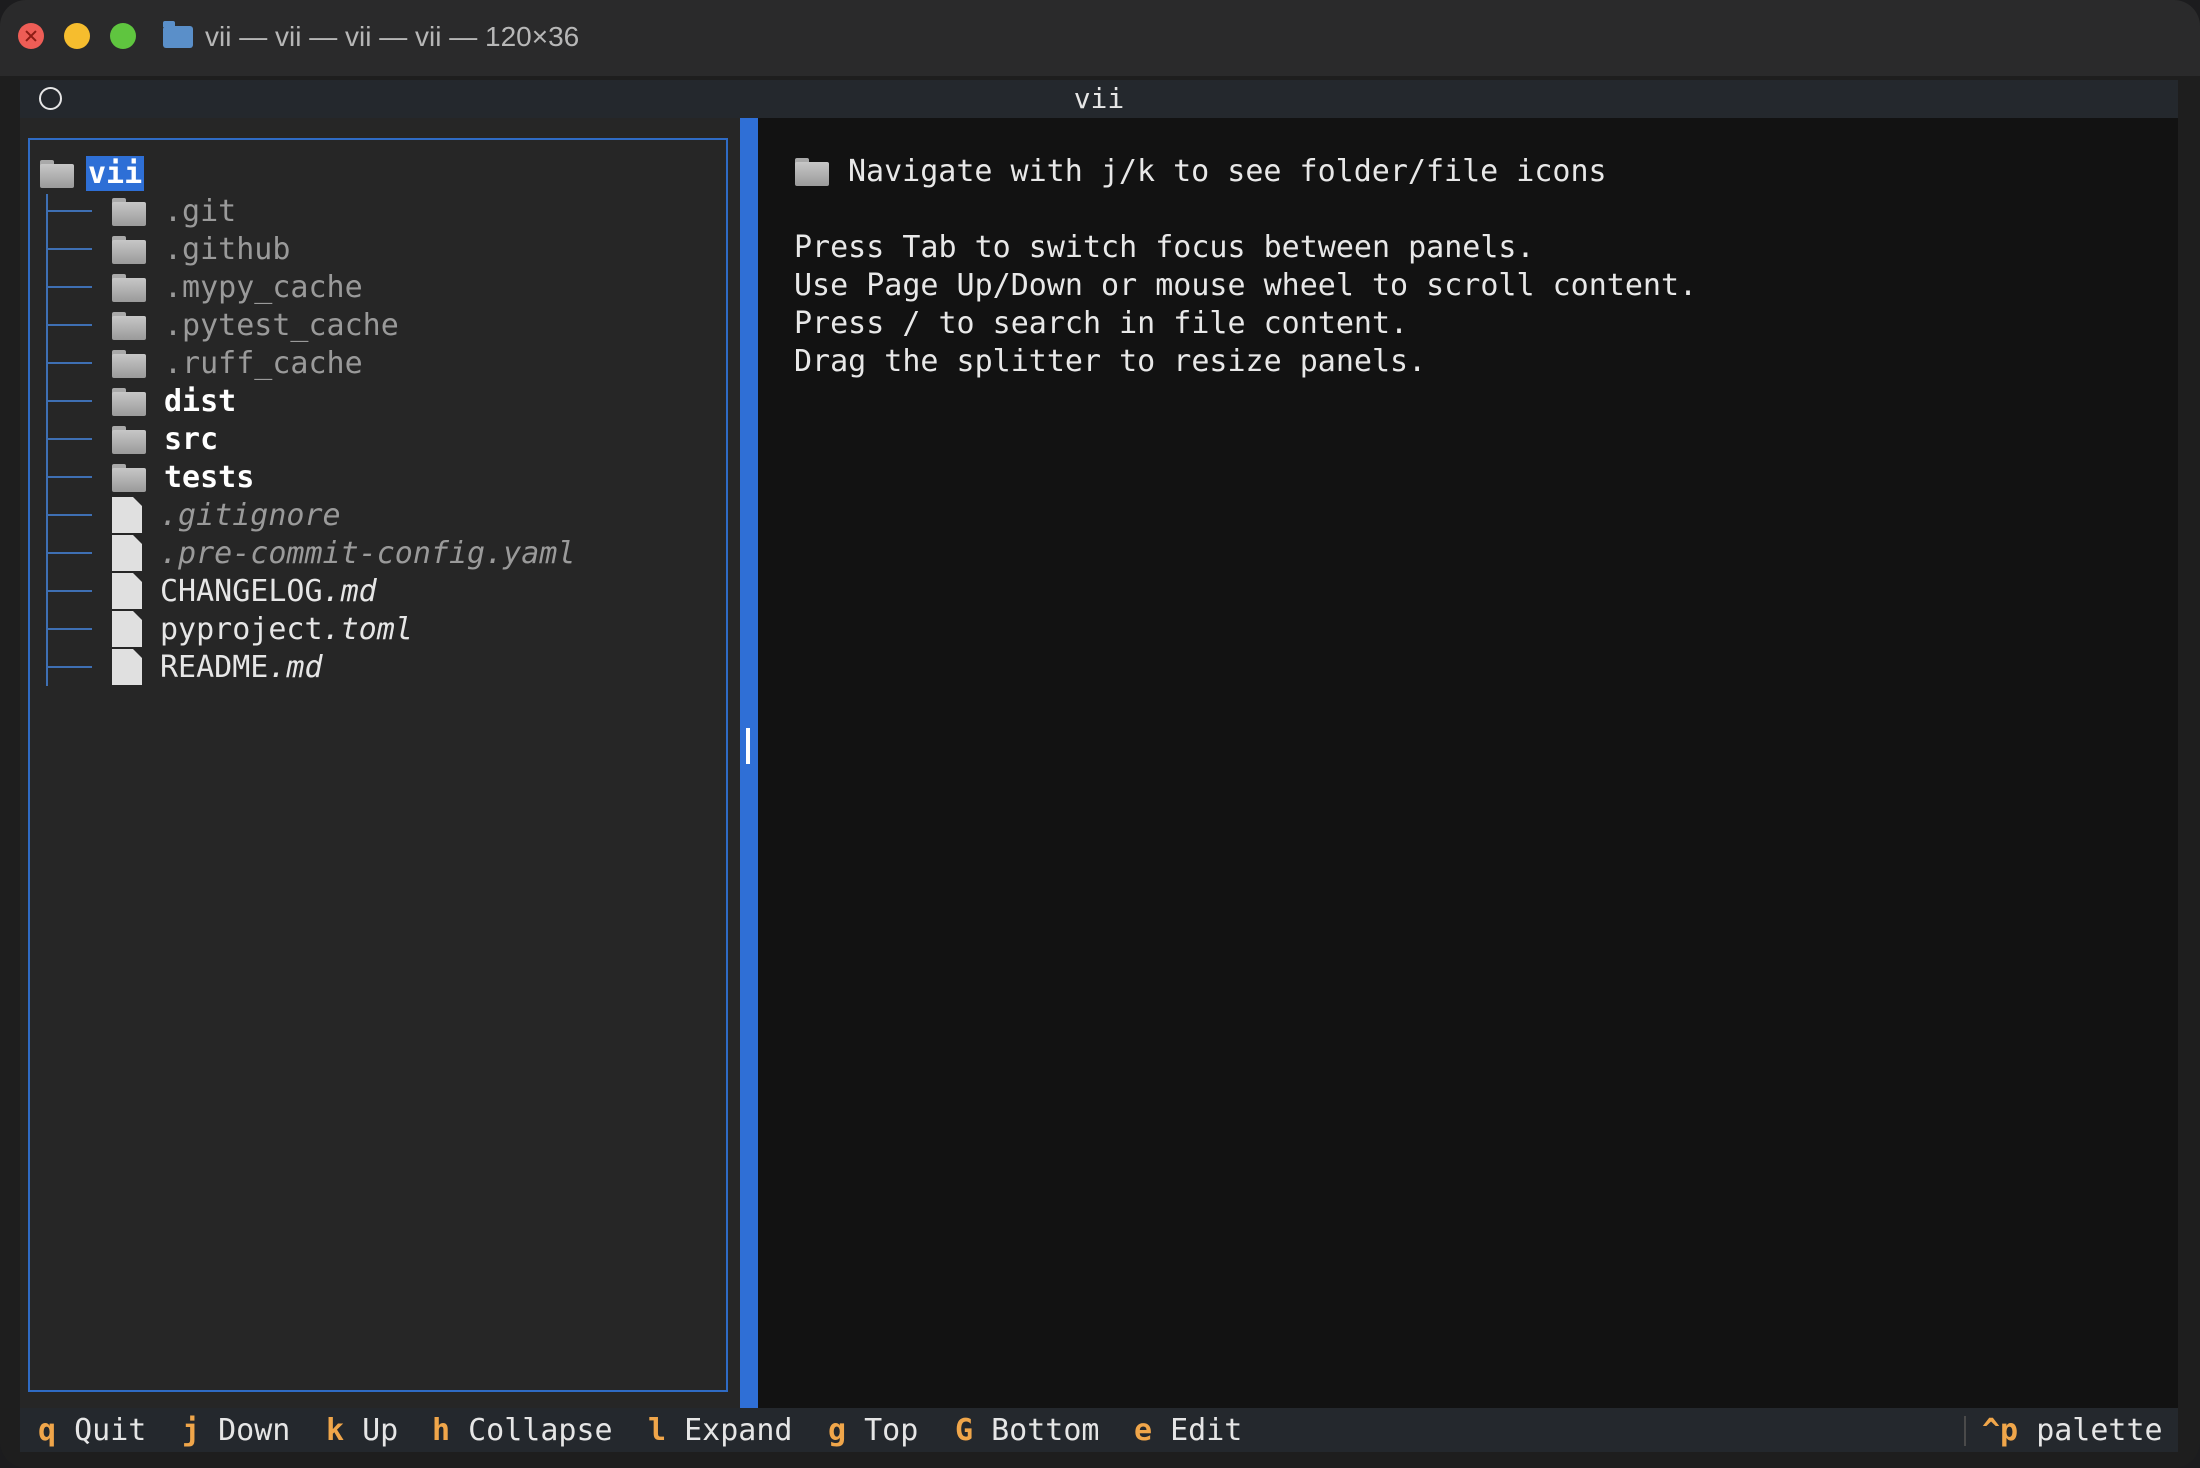 This screenshot has height=1468, width=2200. What do you see at coordinates (250, 515) in the screenshot?
I see `tree-item-label: .gitignore` at bounding box center [250, 515].